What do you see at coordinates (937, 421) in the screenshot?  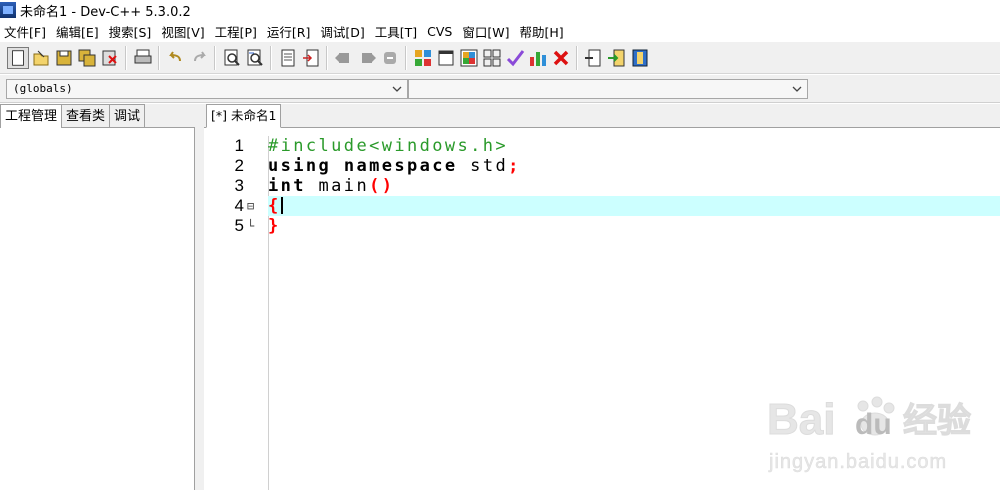 I see `watermark-suffix: 经验` at bounding box center [937, 421].